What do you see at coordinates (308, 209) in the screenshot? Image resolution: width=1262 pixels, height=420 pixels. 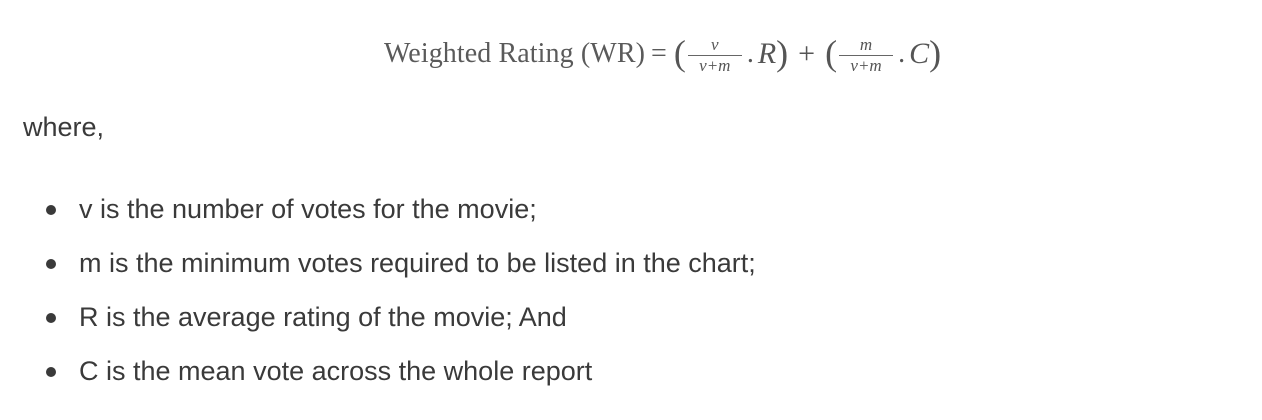 I see `list-item-text: v is the number of votes for the movie;` at bounding box center [308, 209].